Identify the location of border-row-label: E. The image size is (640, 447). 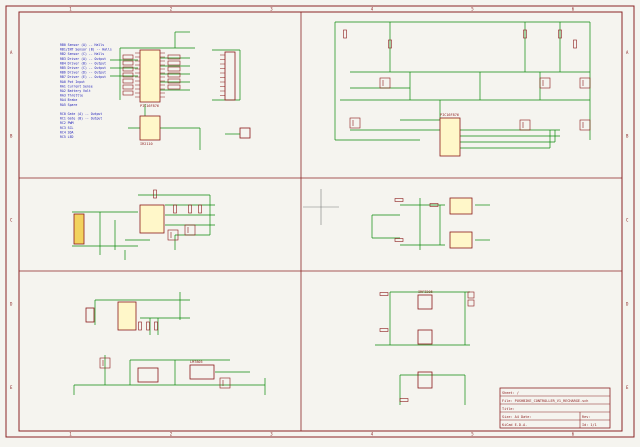
(11, 387).